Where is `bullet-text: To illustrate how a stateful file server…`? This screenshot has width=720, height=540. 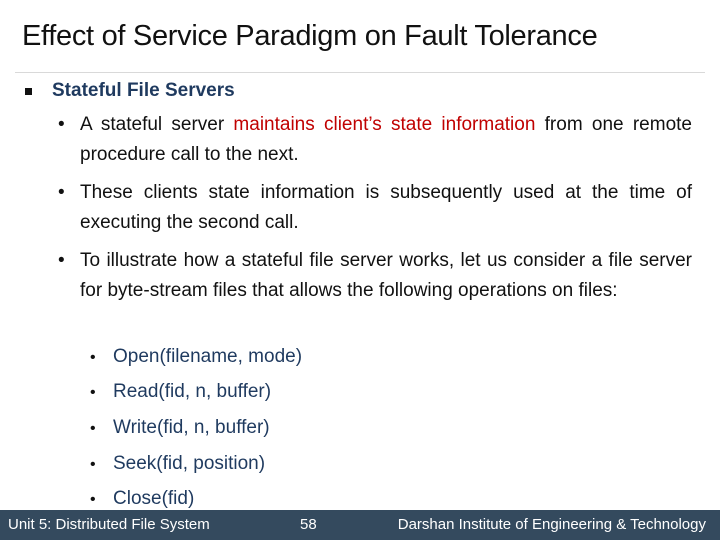
bullet-text: To illustrate how a stateful file server… is located at coordinates (386, 275).